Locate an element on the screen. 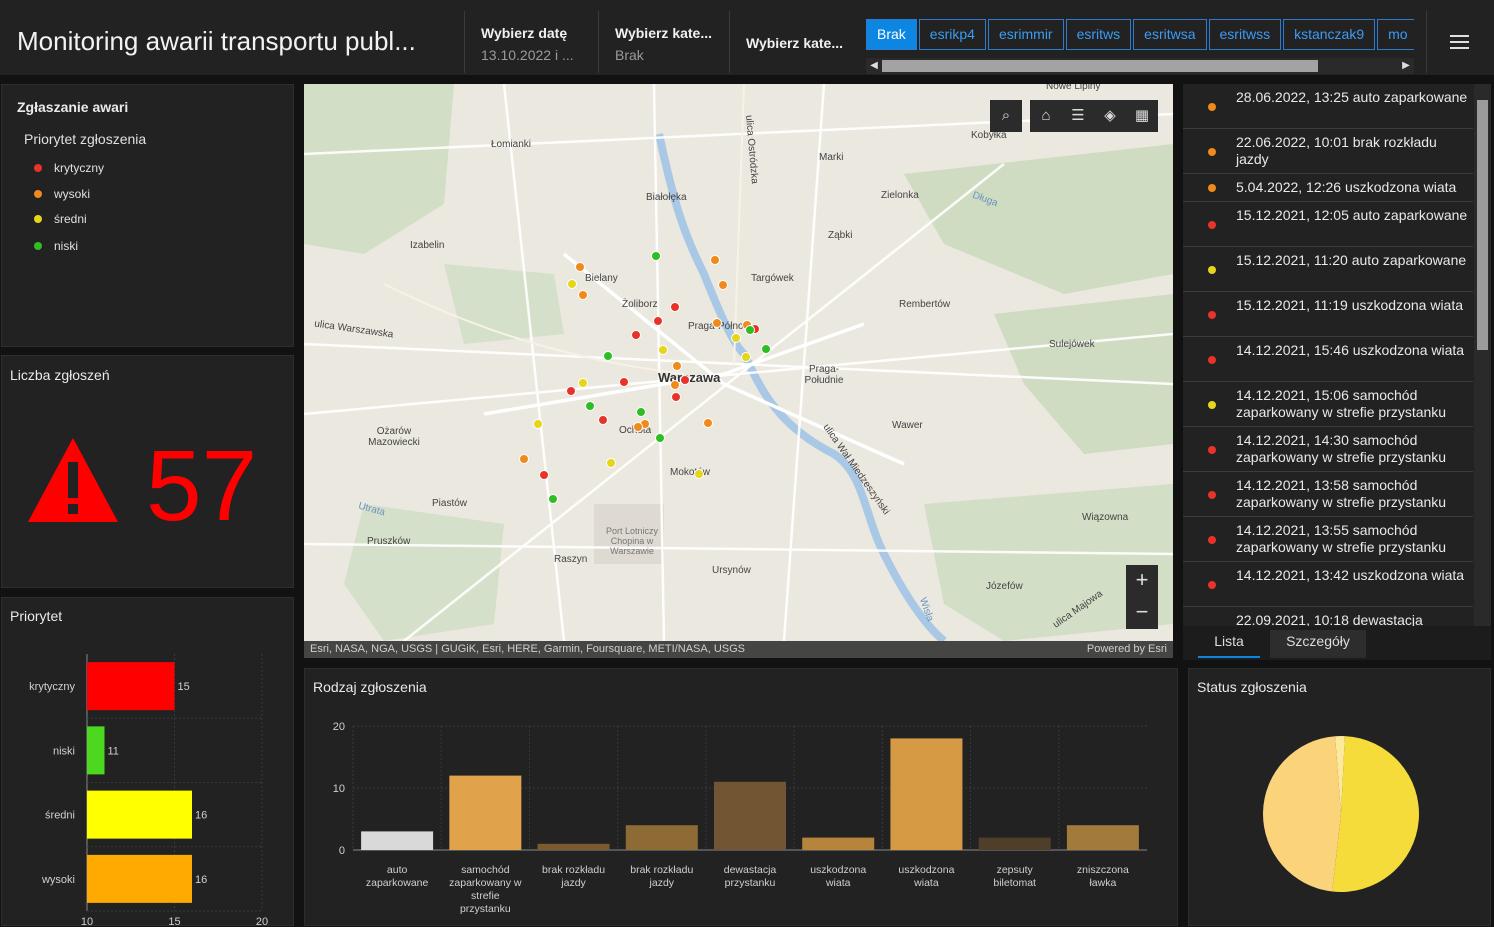 The height and width of the screenshot is (927, 1494). list-item: 22.09.2021, 10:18 dewastacja is located at coordinates (1328, 616).